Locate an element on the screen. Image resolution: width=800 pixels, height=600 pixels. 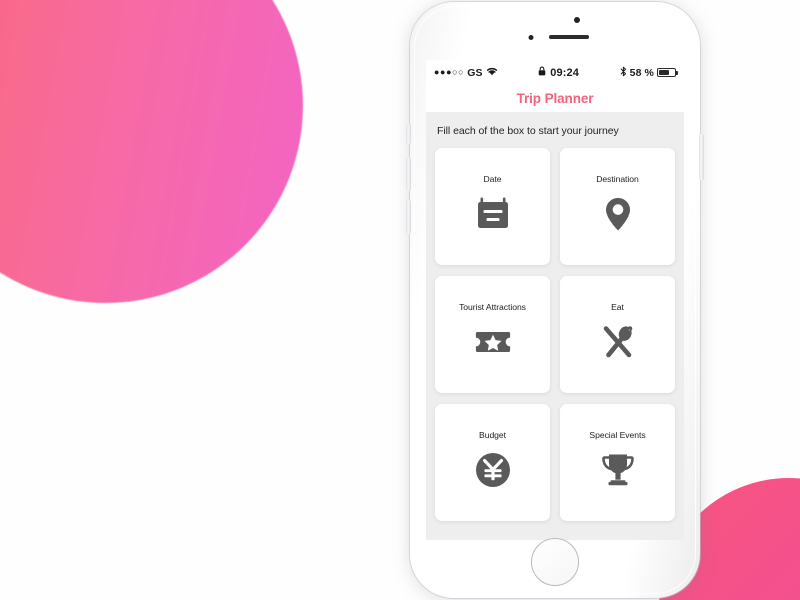
battery-percent-label: 58 % is located at coordinates (641, 72).